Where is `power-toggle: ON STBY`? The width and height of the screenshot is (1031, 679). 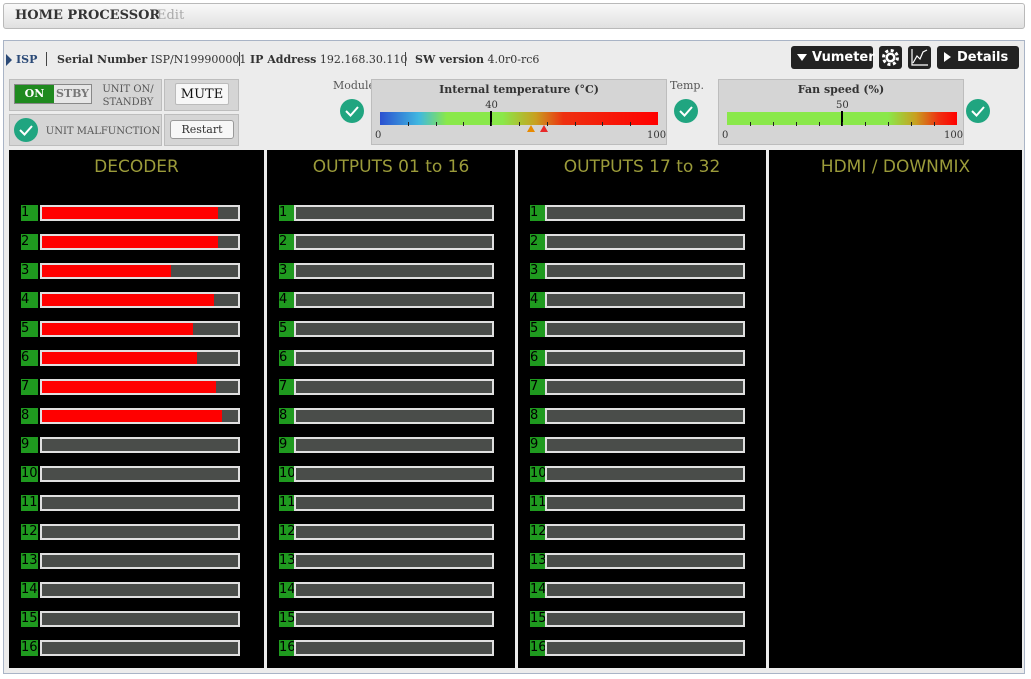 power-toggle: ON STBY is located at coordinates (53, 94).